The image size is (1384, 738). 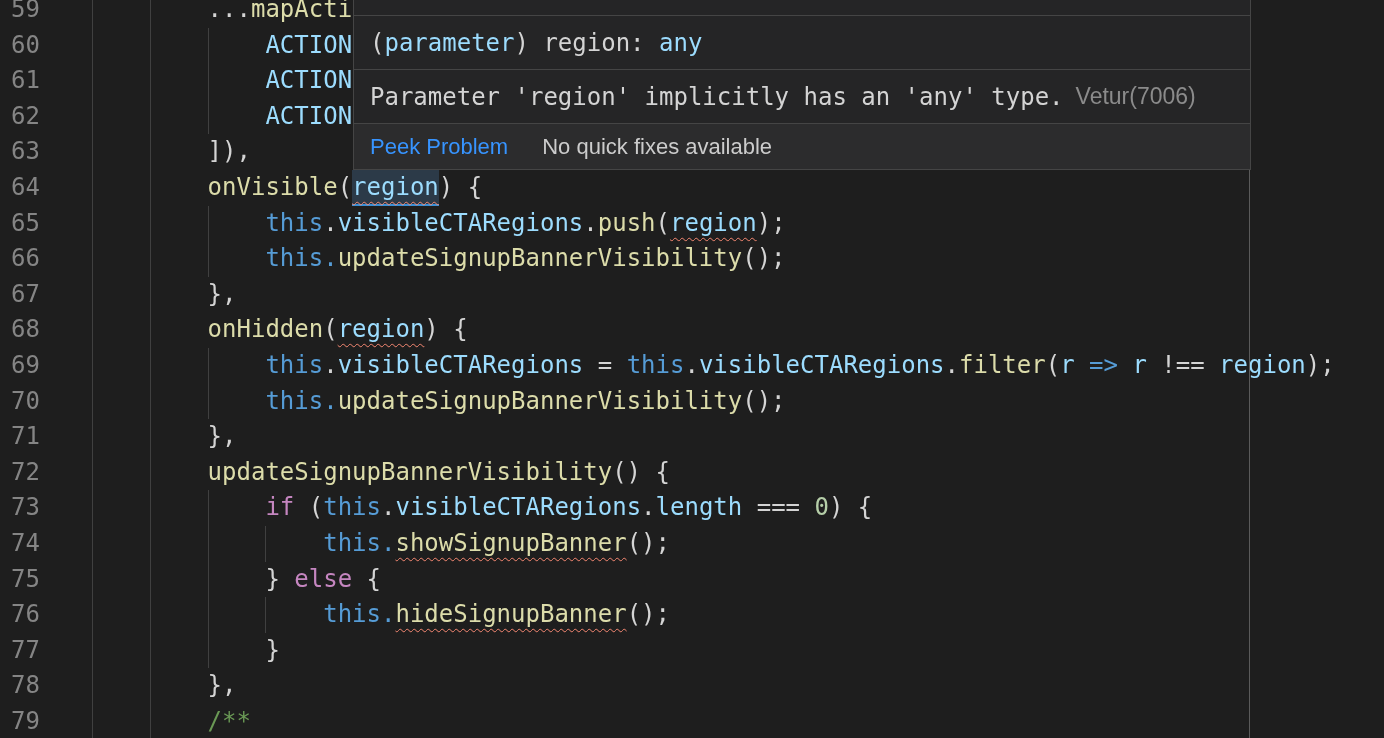 What do you see at coordinates (25, 81) in the screenshot?
I see `line-number: 61` at bounding box center [25, 81].